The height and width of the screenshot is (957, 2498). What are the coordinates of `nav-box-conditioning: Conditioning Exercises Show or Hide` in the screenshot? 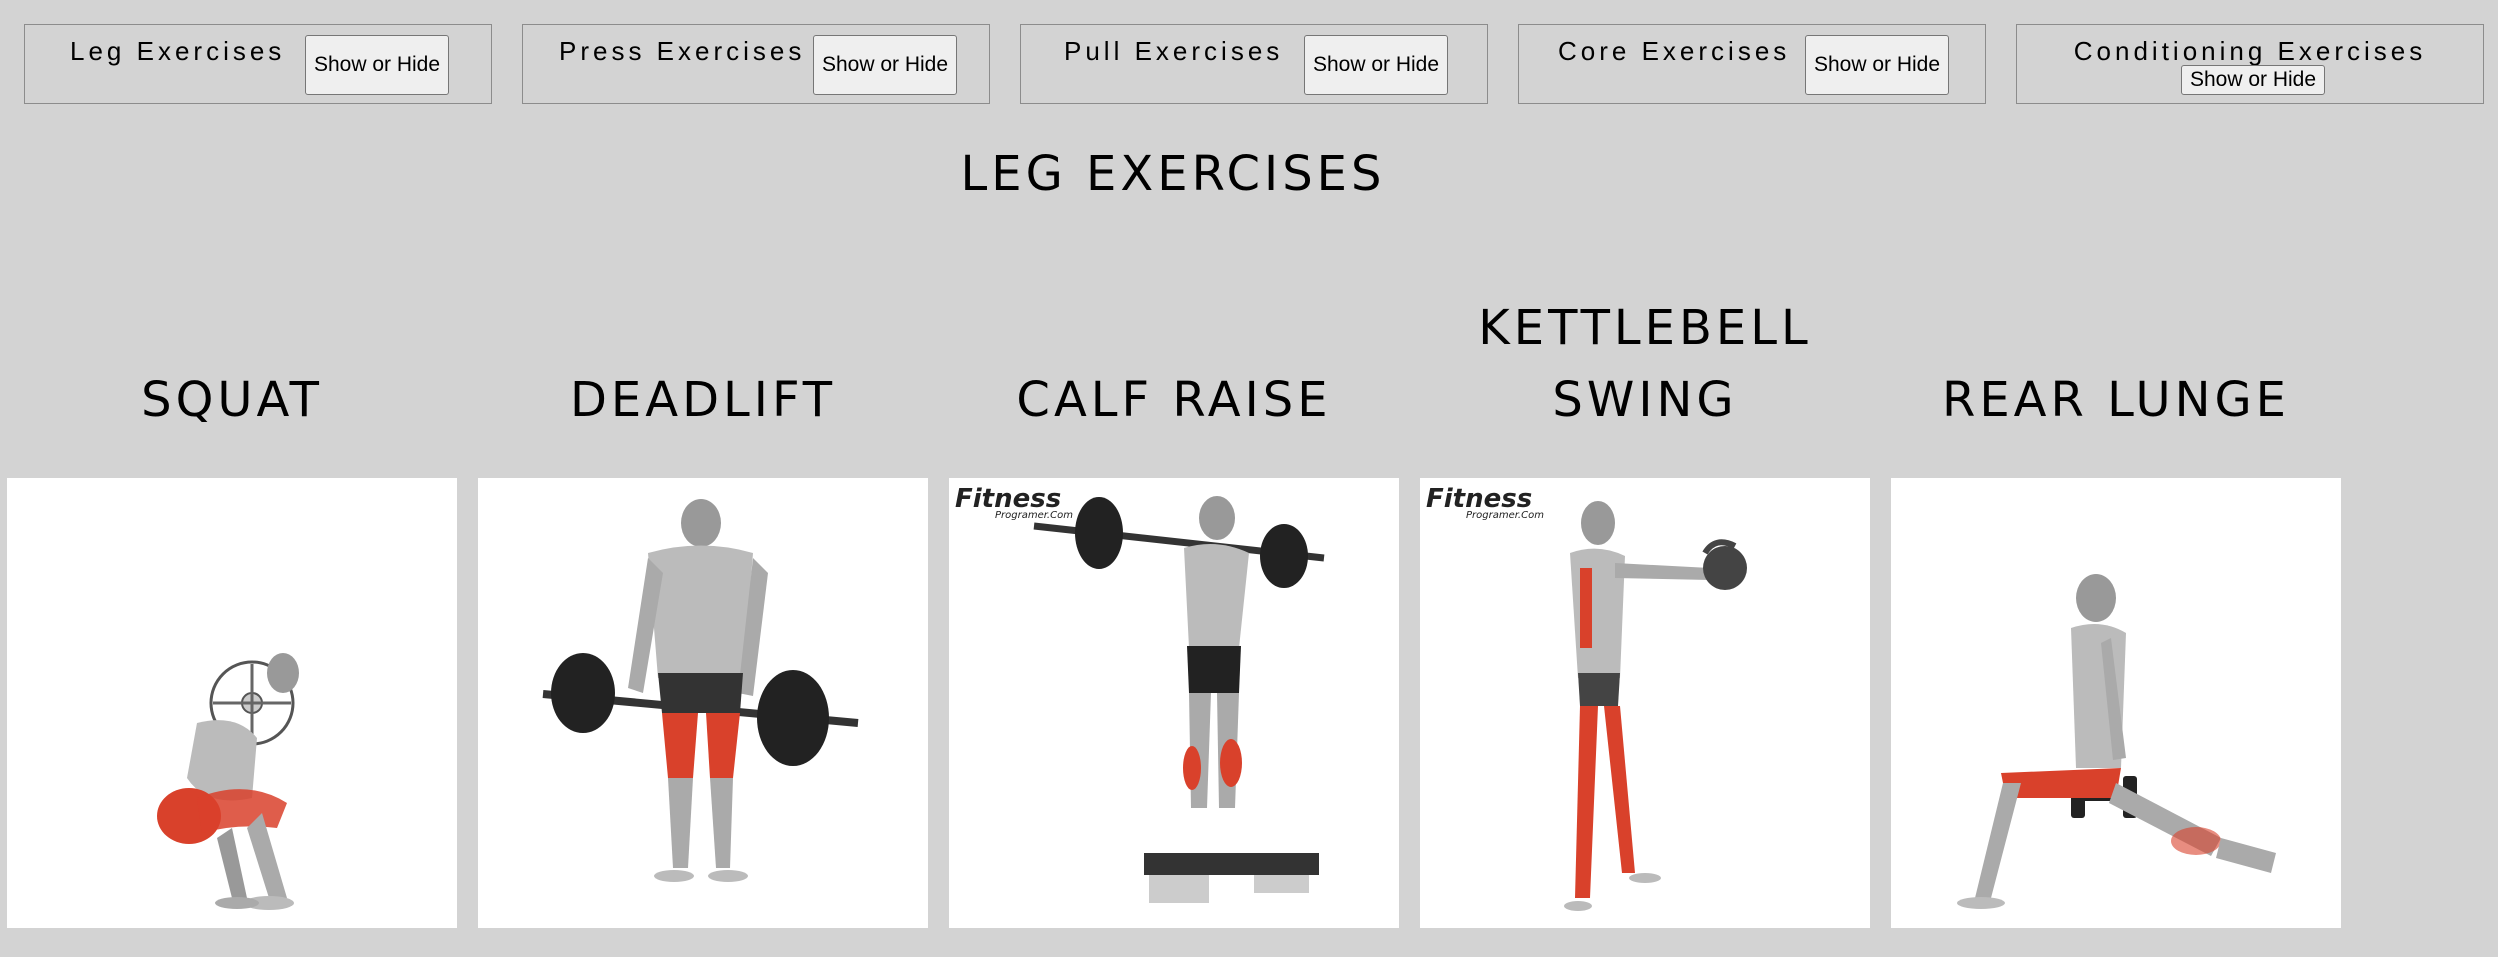 It's located at (2250, 64).